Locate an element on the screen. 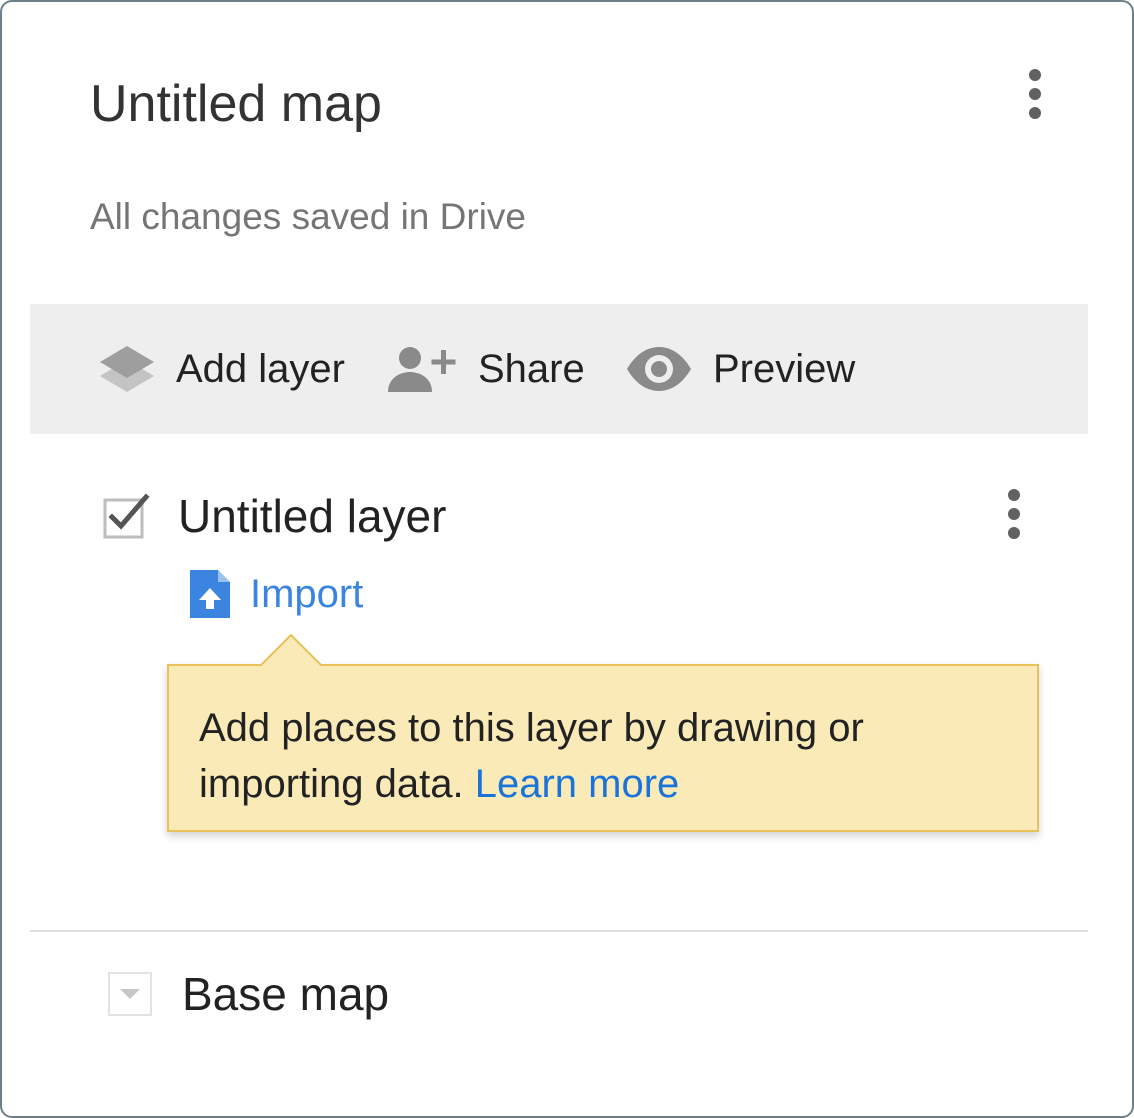  base-map-row: Base map is located at coordinates (248, 994).